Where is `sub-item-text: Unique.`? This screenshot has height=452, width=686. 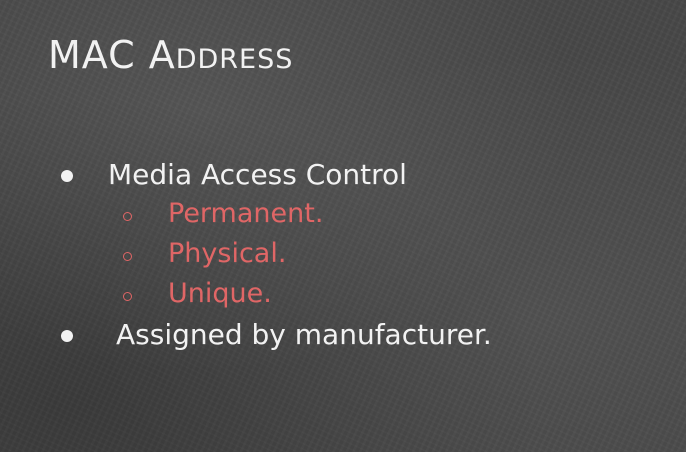 sub-item-text: Unique. is located at coordinates (220, 293).